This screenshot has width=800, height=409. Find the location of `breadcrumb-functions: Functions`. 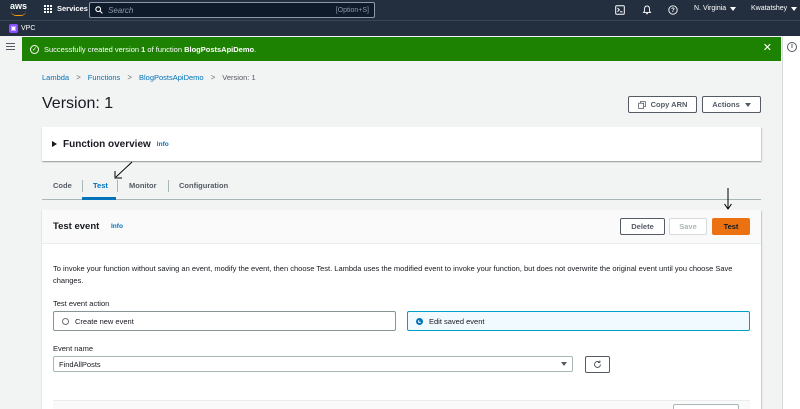

breadcrumb-functions: Functions is located at coordinates (104, 77).